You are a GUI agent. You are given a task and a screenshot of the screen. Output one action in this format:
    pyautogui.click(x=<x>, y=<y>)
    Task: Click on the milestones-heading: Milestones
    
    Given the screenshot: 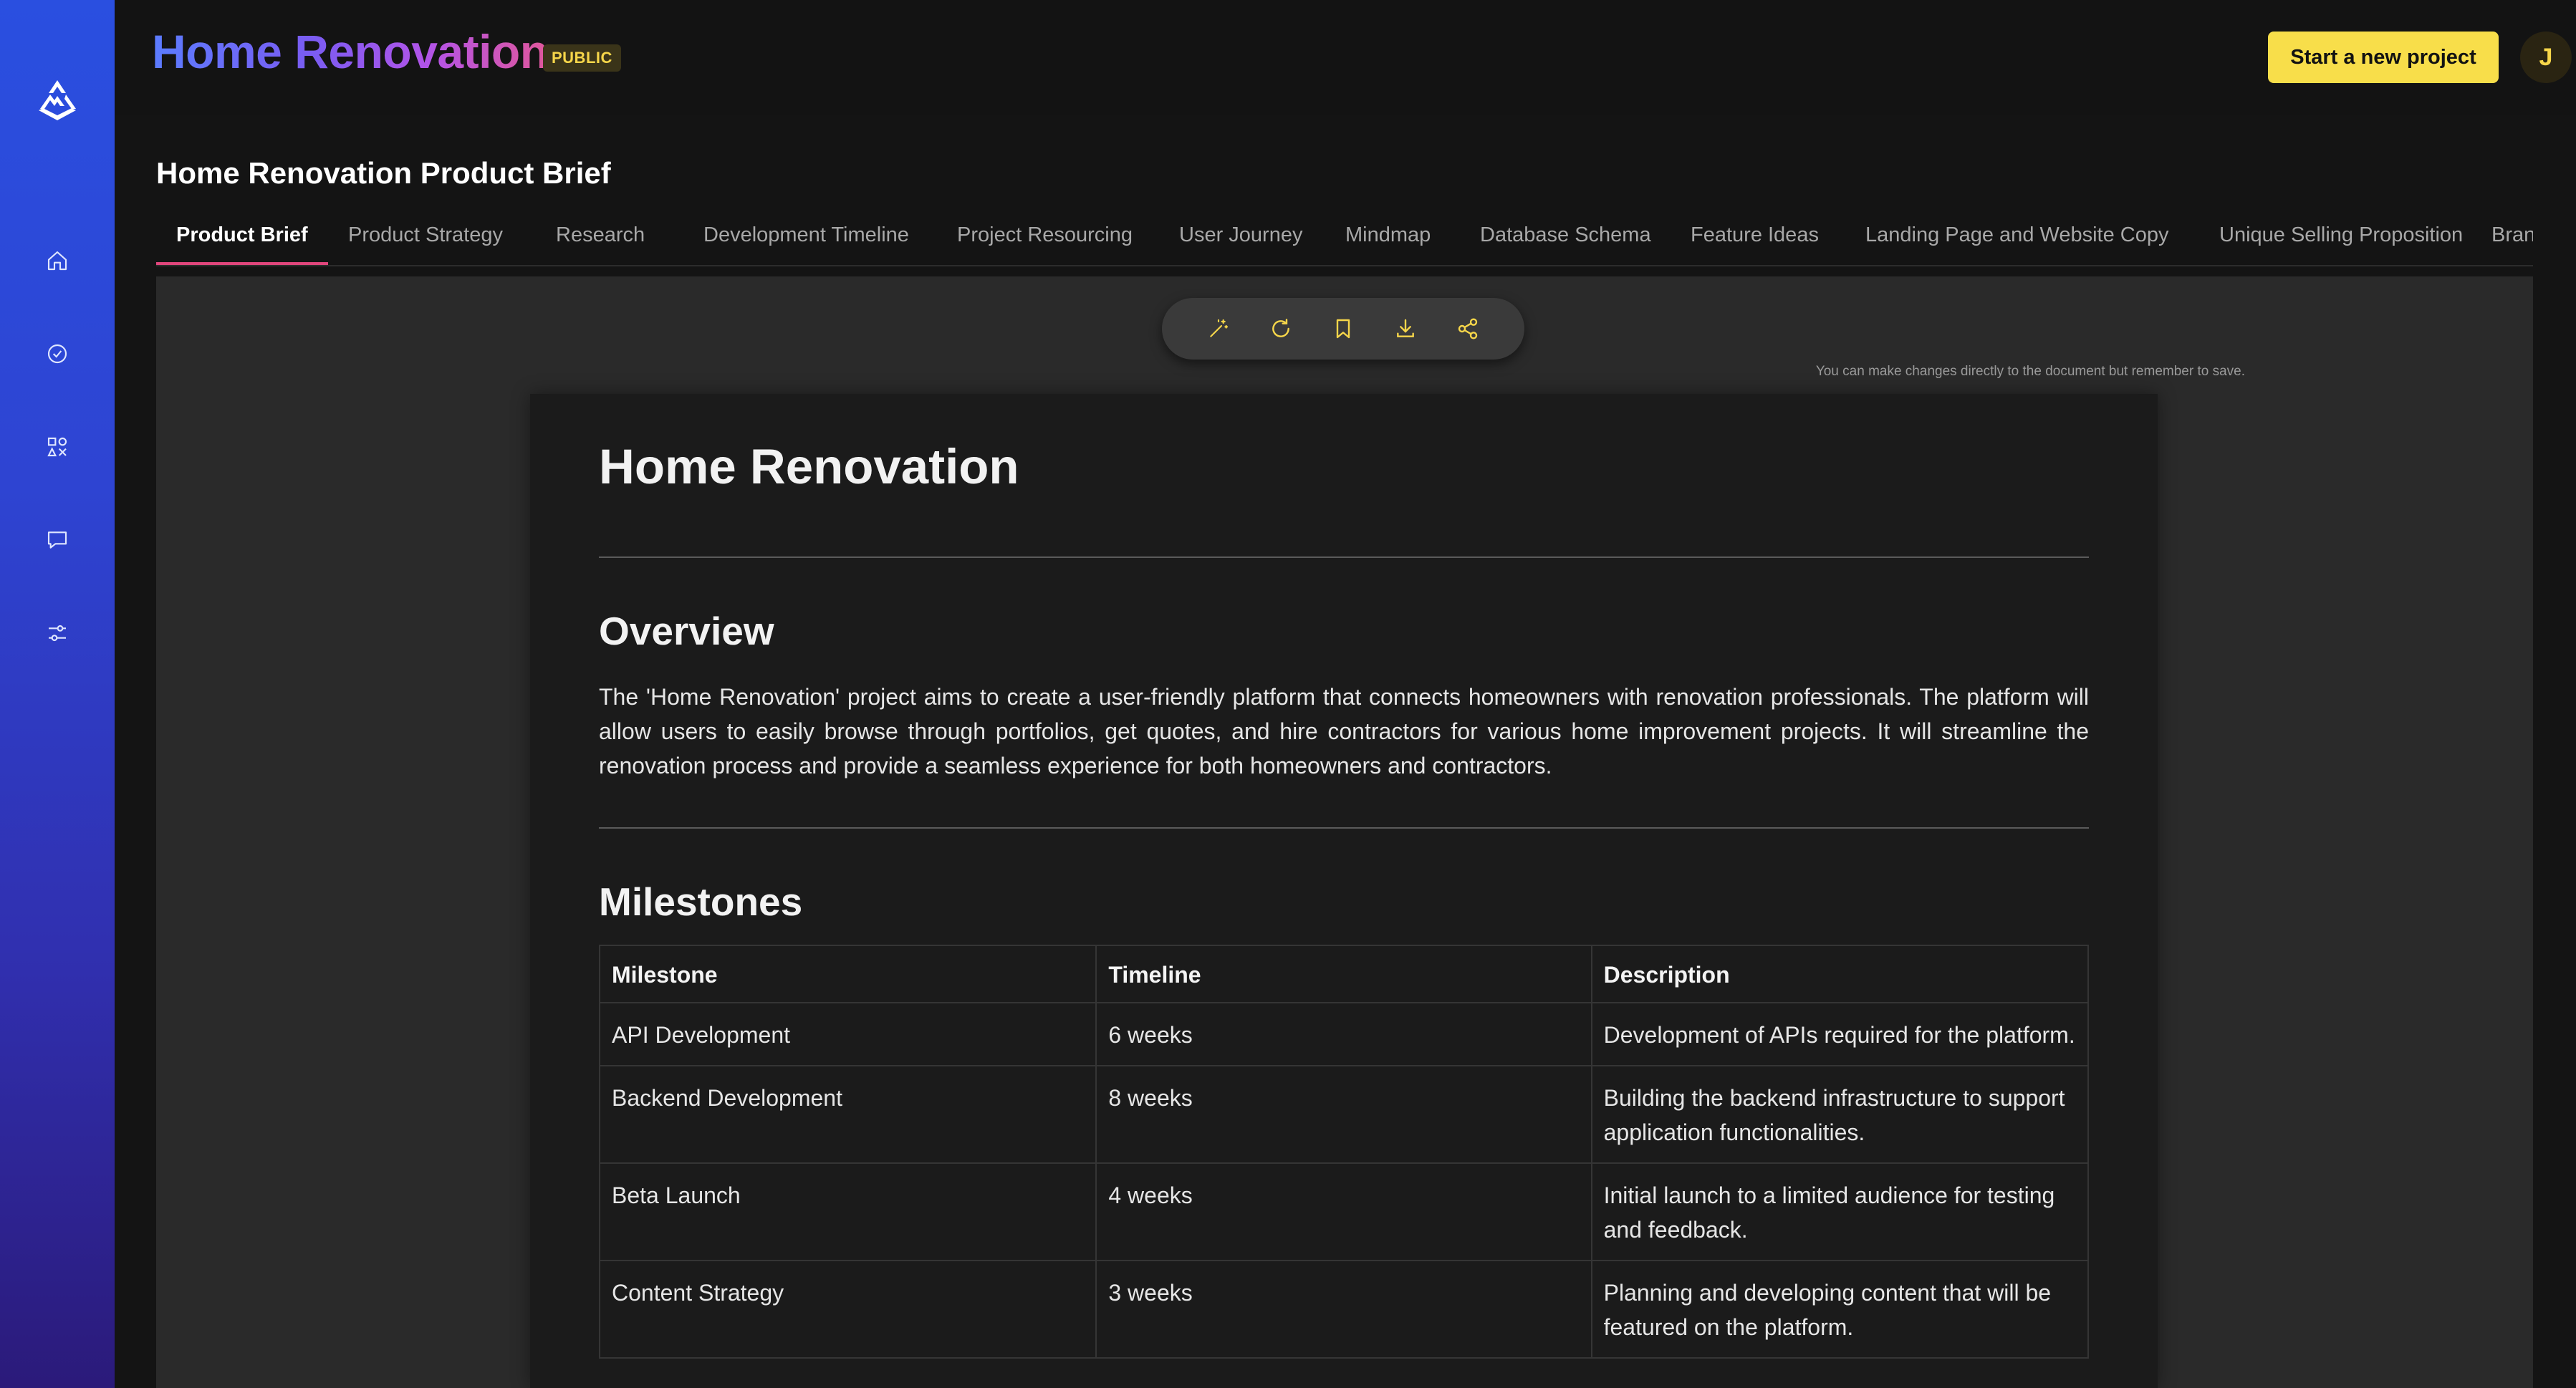 What is the action you would take?
    pyautogui.click(x=701, y=901)
    